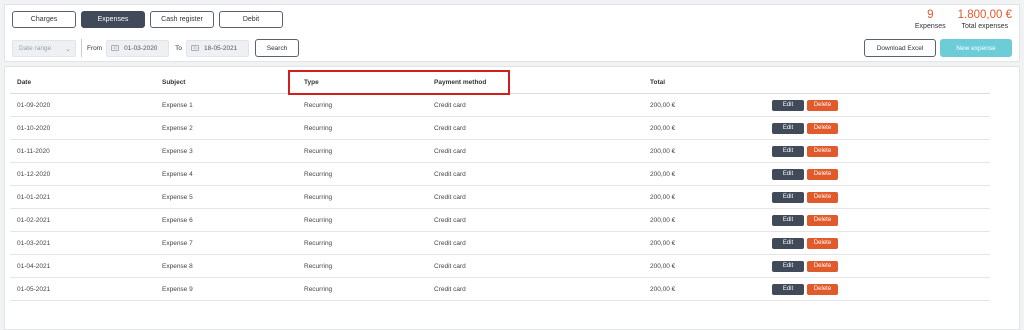 This screenshot has height=330, width=1024. What do you see at coordinates (177, 266) in the screenshot?
I see `row-subject: Expense 8` at bounding box center [177, 266].